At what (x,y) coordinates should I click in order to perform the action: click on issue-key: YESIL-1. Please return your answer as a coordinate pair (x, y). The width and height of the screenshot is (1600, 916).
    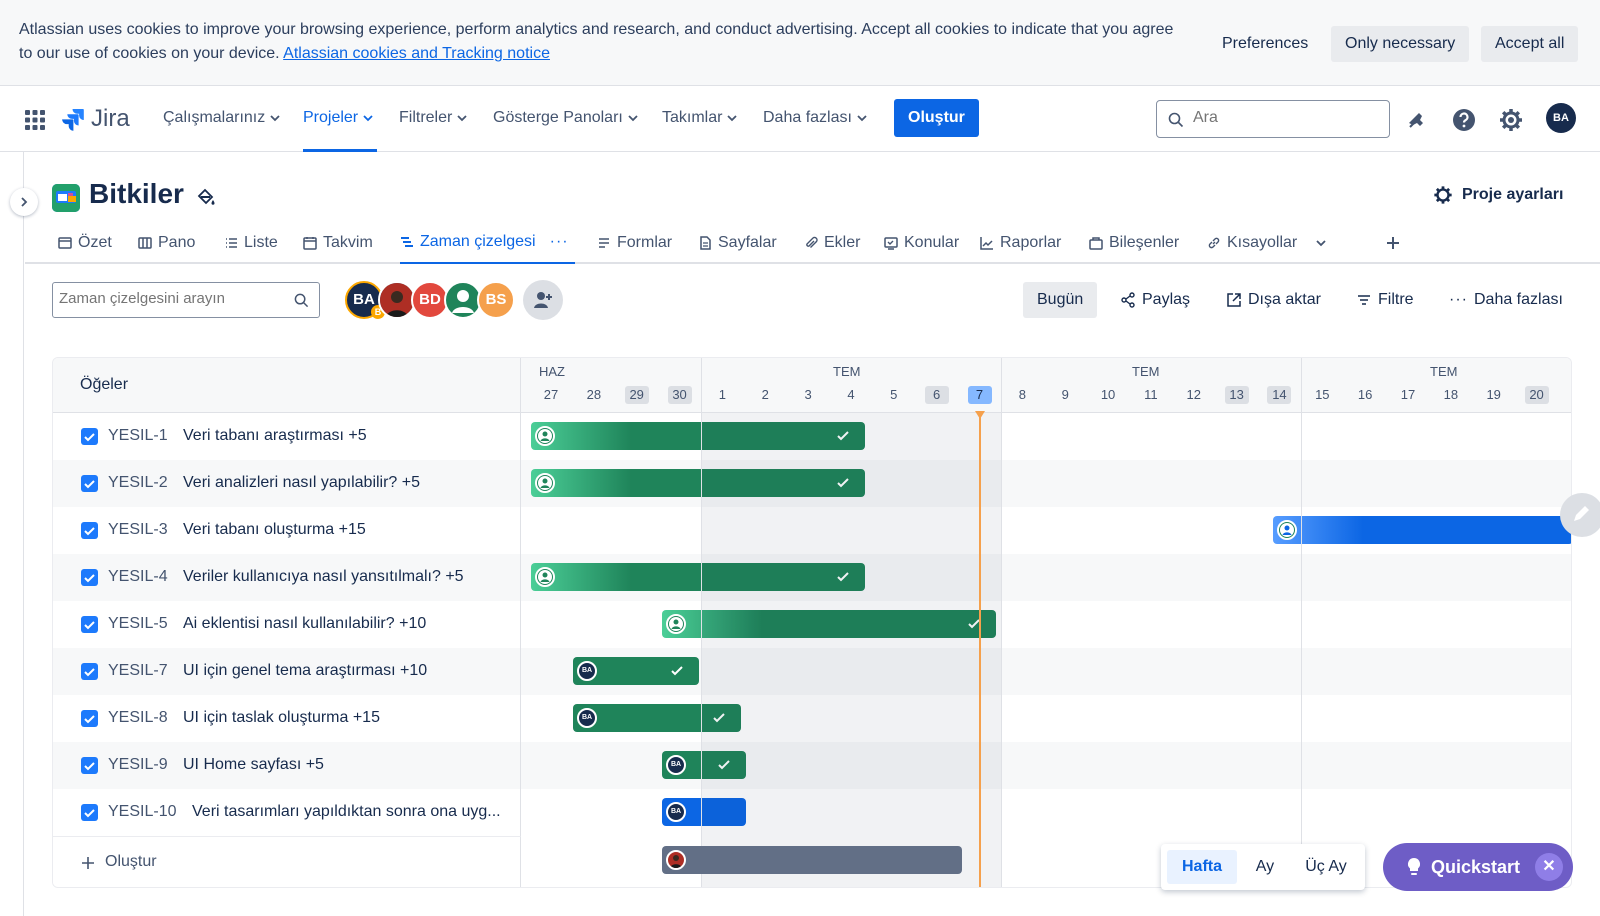
    Looking at the image, I should click on (138, 436).